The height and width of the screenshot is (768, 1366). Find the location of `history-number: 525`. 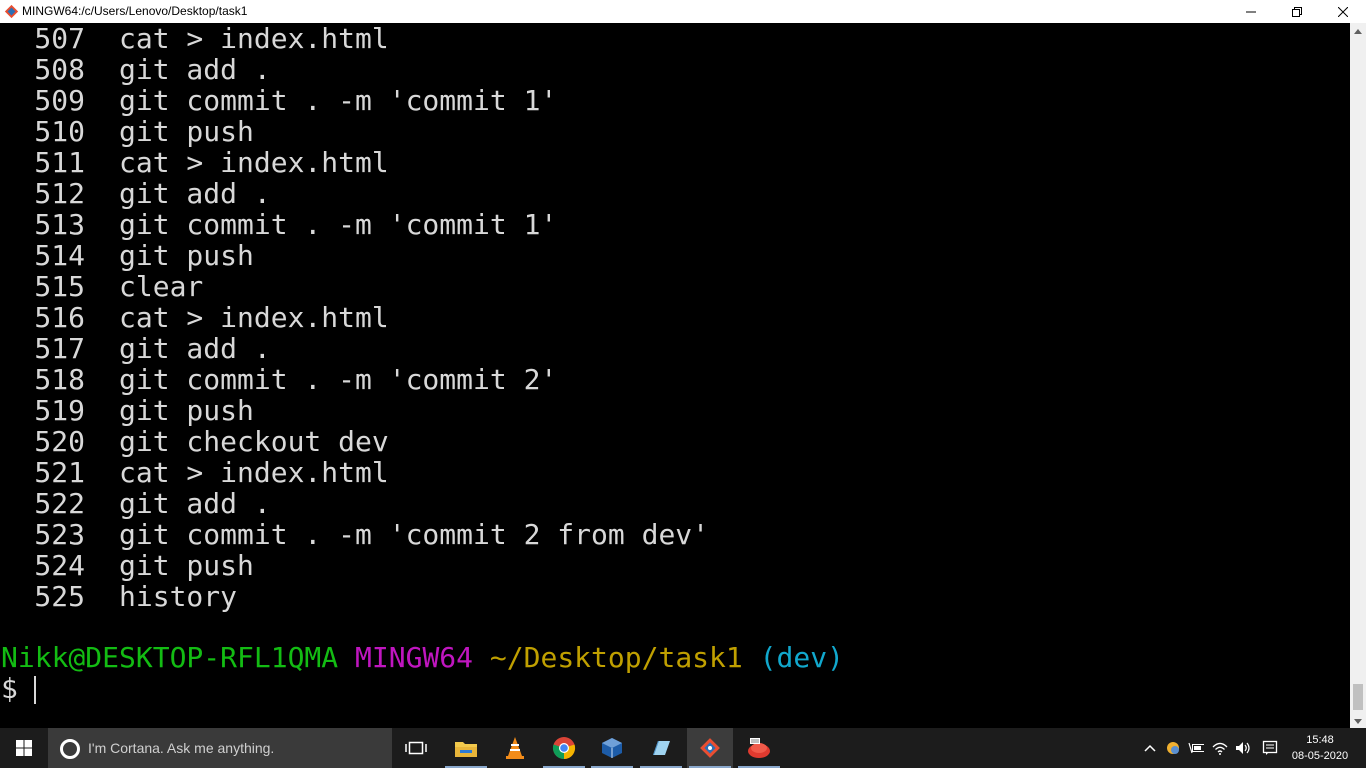

history-number: 525 is located at coordinates (59, 596).